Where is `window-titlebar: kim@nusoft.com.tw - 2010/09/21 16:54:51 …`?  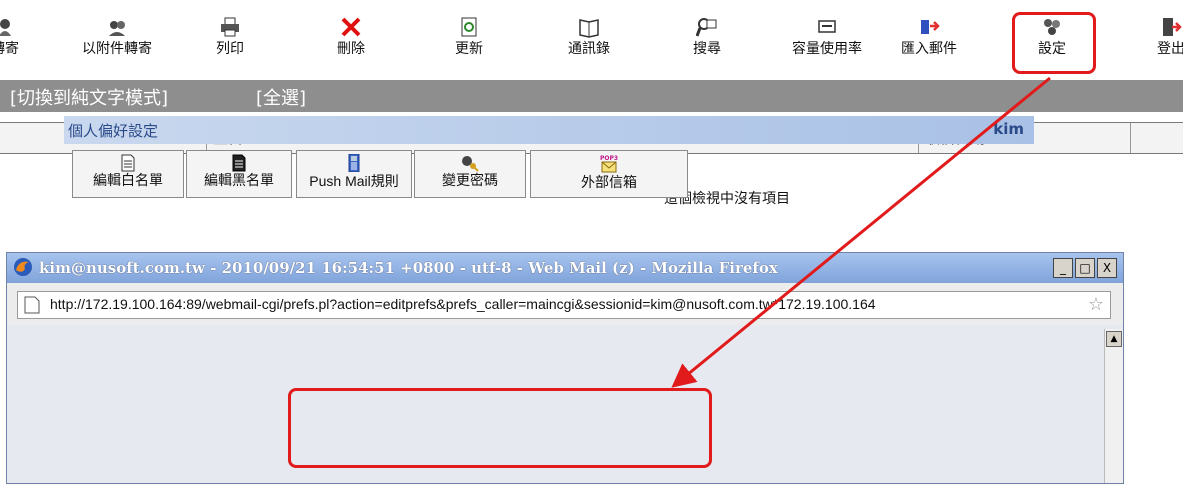
window-titlebar: kim@nusoft.com.tw - 2010/09/21 16:54:51 … is located at coordinates (565, 268).